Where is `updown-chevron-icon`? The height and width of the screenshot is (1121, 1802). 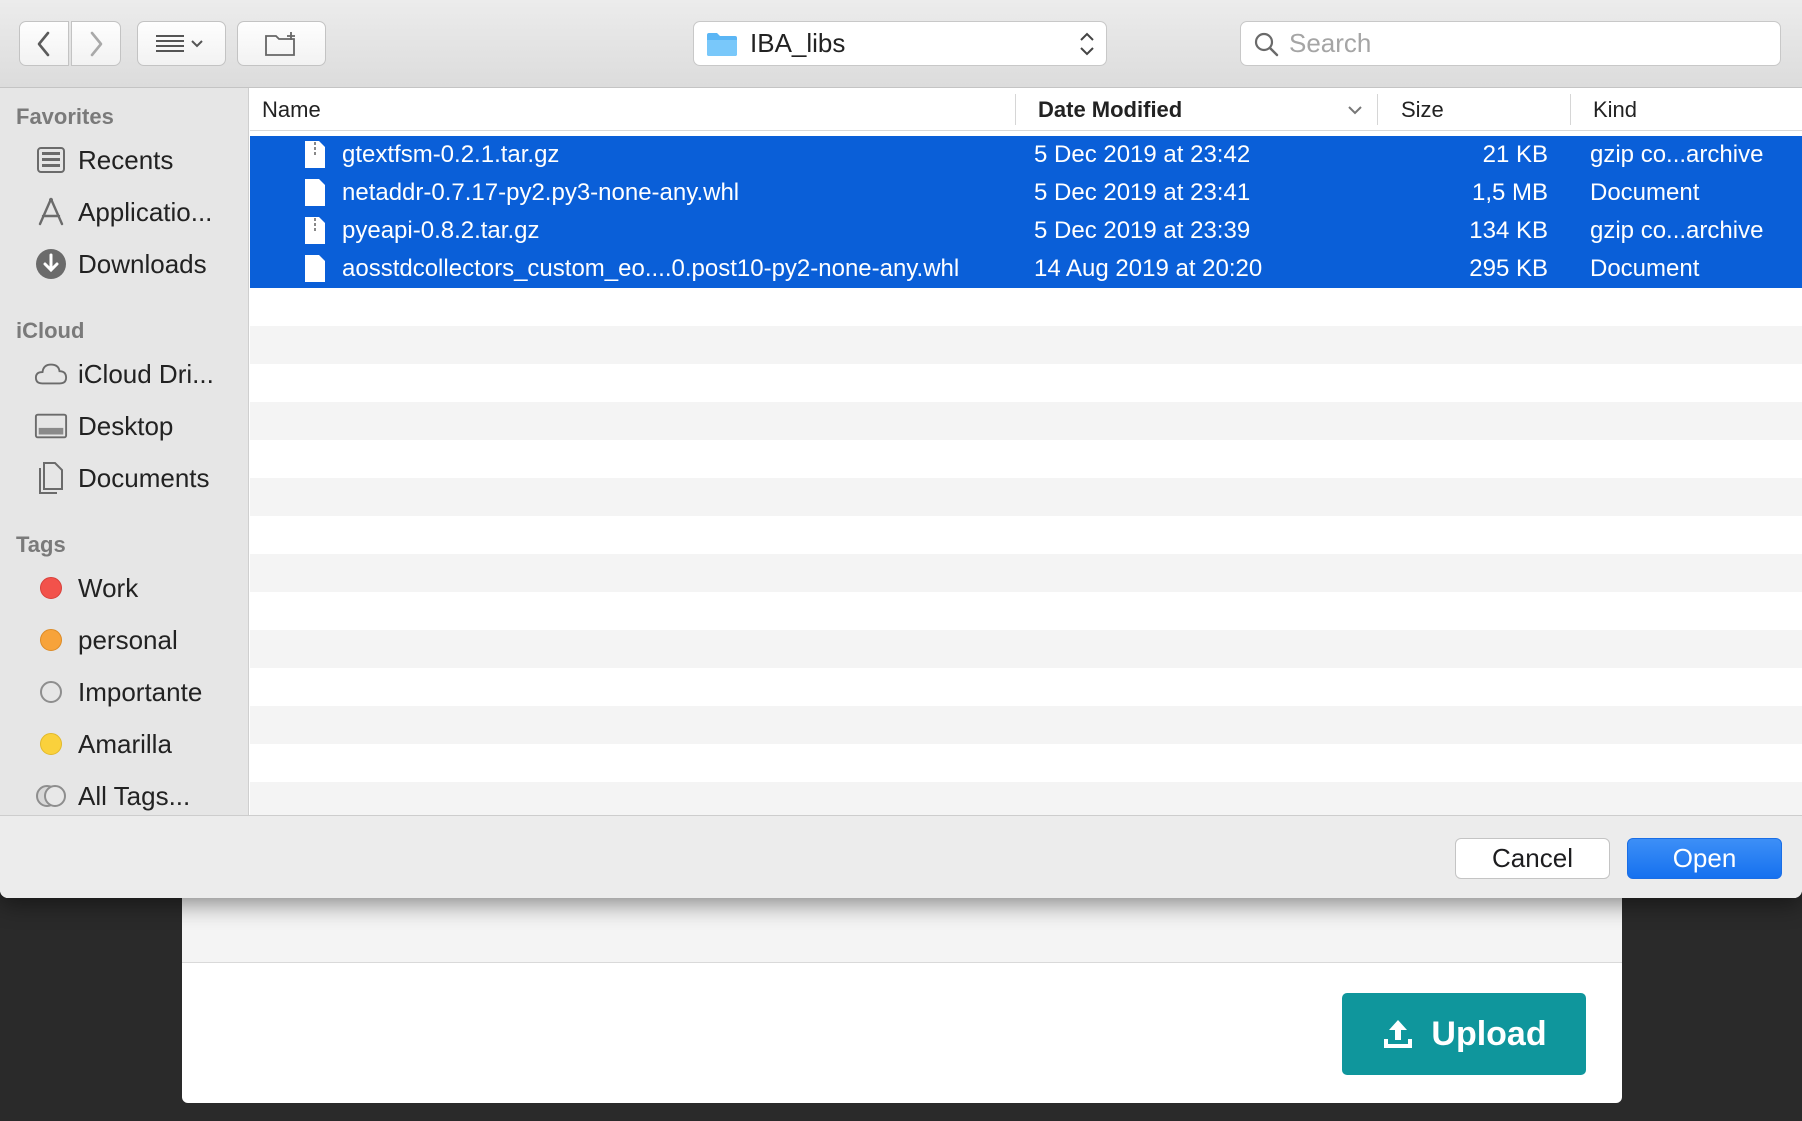 updown-chevron-icon is located at coordinates (1087, 44).